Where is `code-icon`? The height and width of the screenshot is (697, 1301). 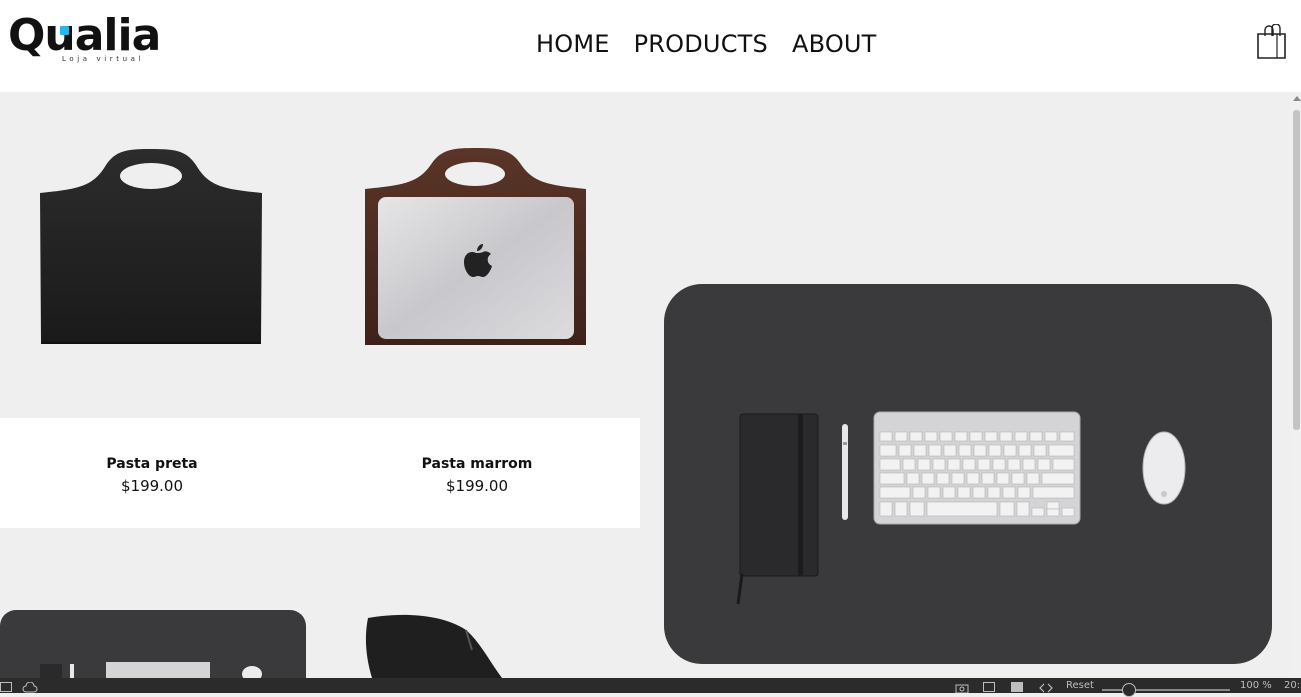 code-icon is located at coordinates (1046, 687).